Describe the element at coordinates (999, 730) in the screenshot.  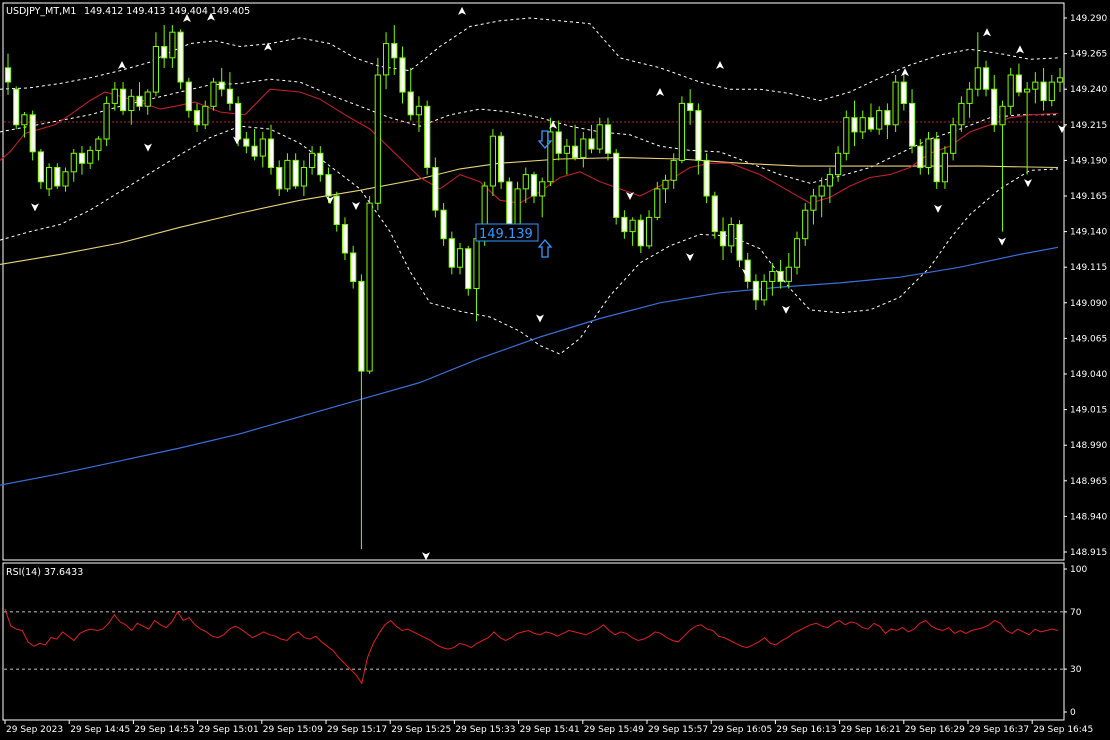
I see `time-tick-label: 29 Sep 16:37` at that location.